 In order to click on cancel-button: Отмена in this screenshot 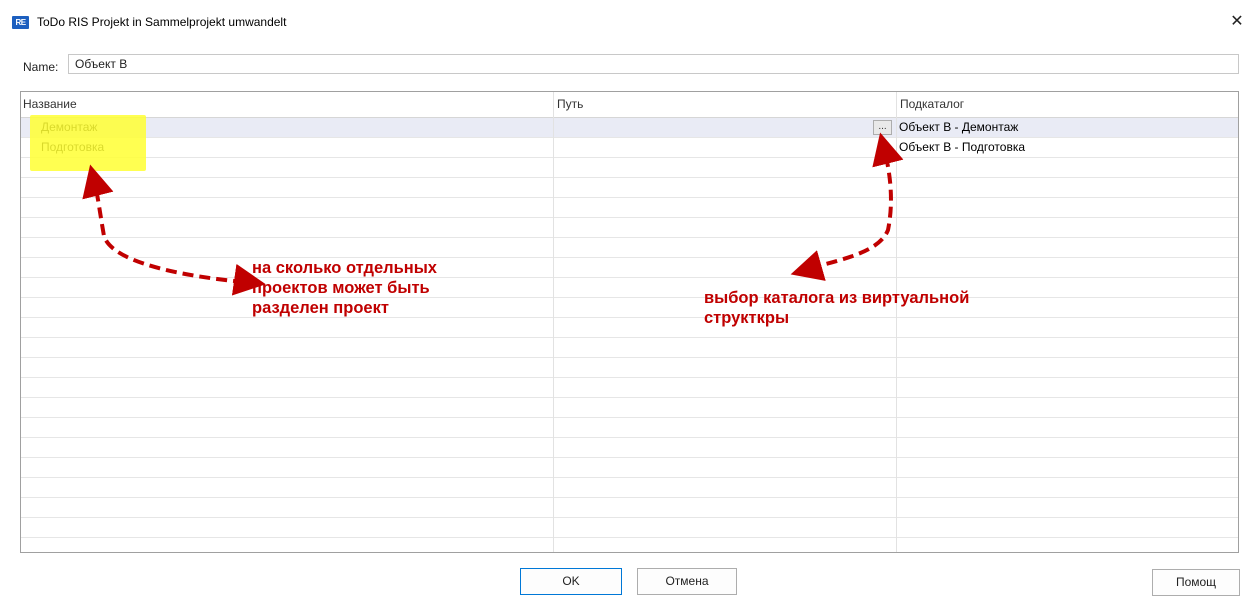, I will do `click(687, 581)`.